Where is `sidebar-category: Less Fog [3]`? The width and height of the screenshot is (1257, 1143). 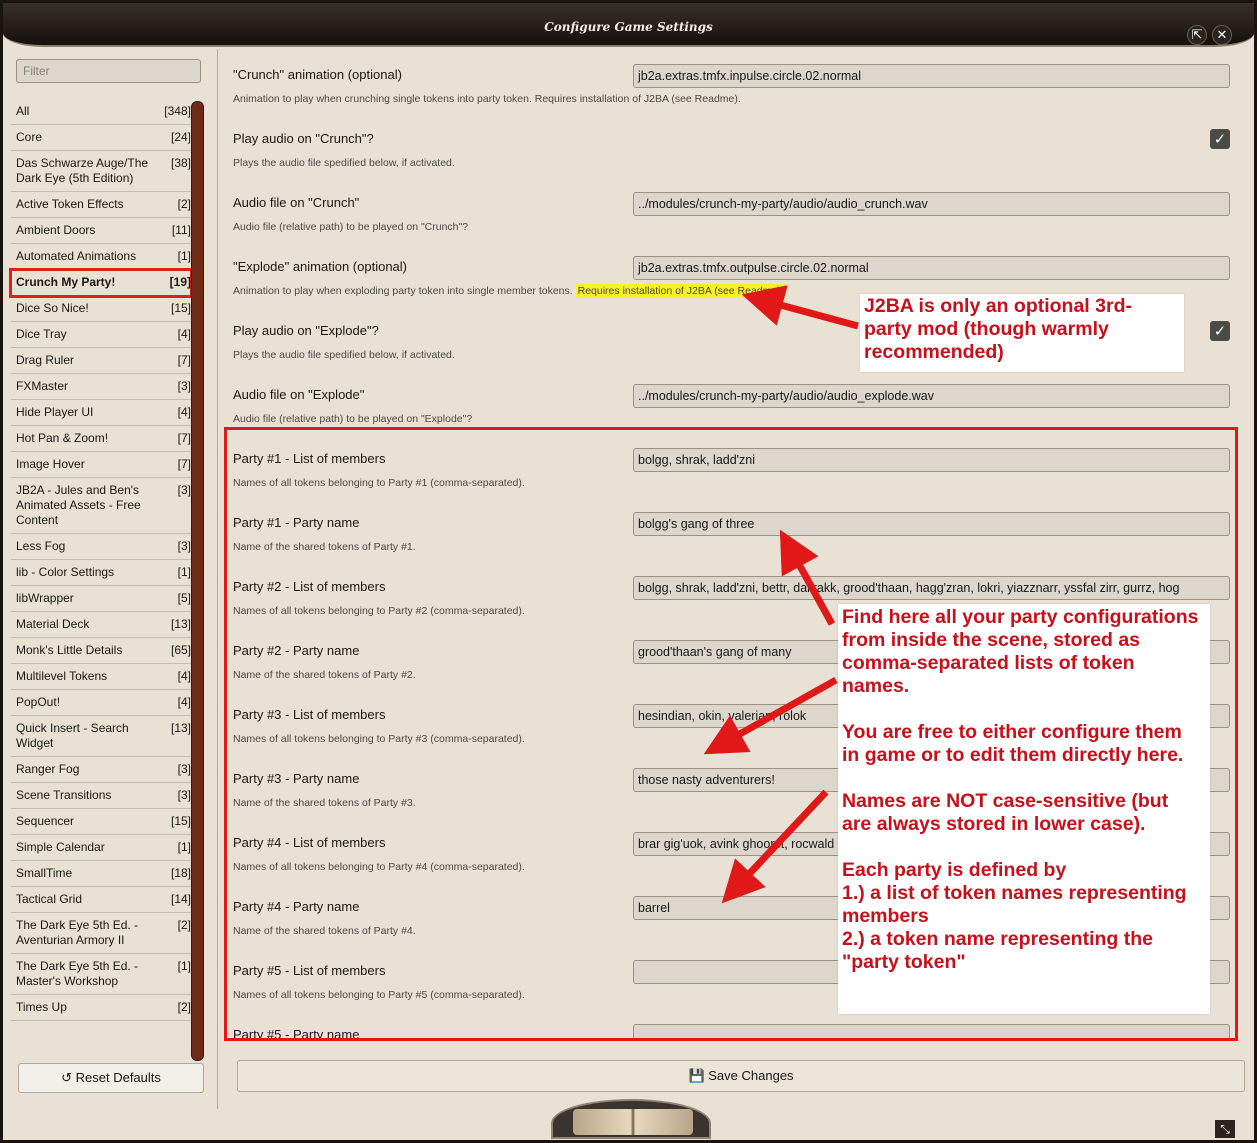
sidebar-category: Less Fog [3] is located at coordinates (101, 547).